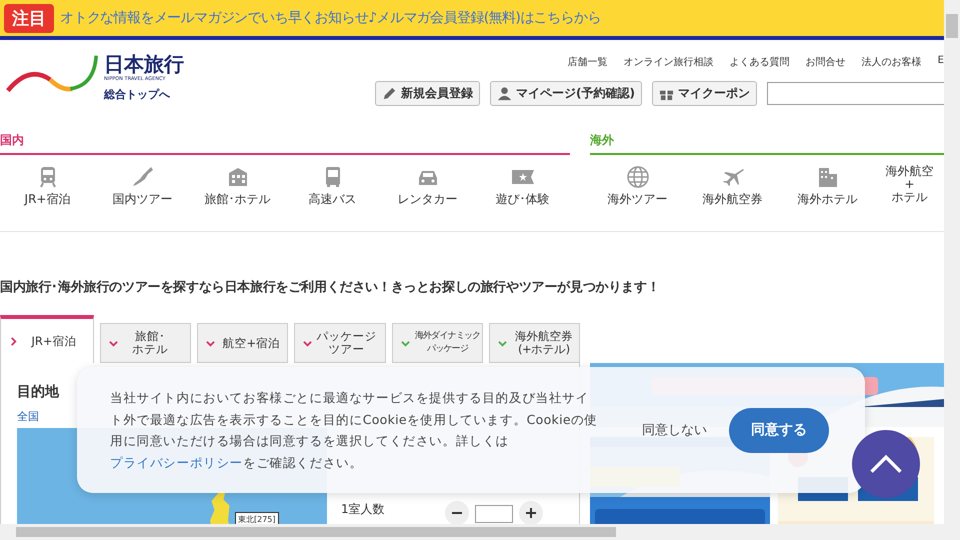 Image resolution: width=960 pixels, height=540 pixels. What do you see at coordinates (390, 93) in the screenshot?
I see `pencil-icon` at bounding box center [390, 93].